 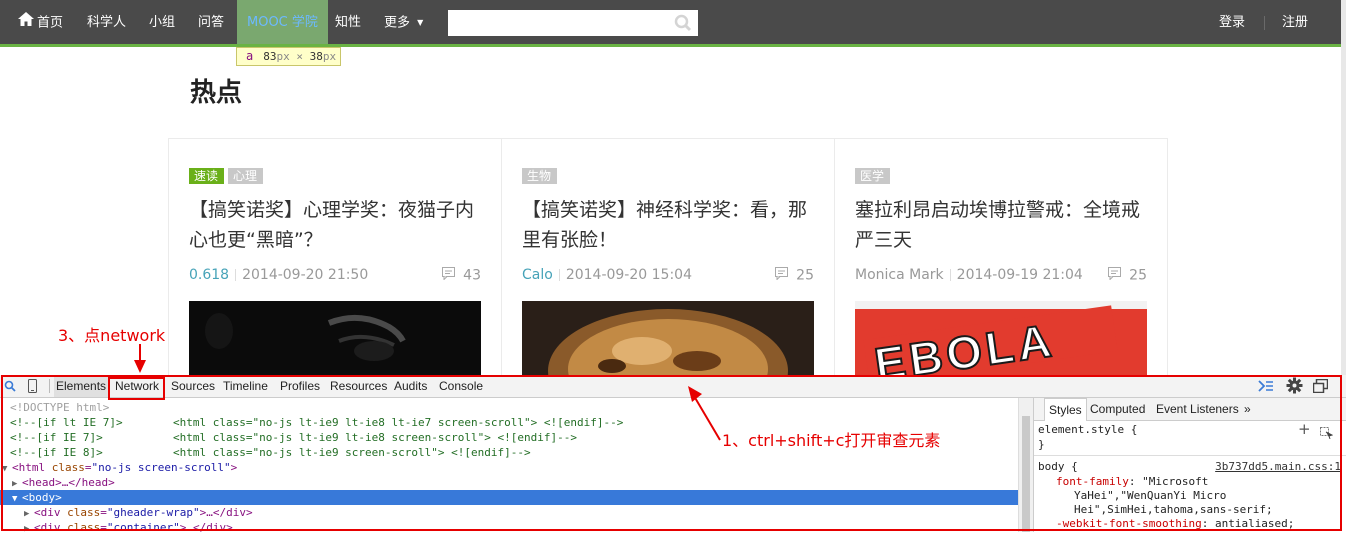 I want to click on search-input, so click(x=573, y=23).